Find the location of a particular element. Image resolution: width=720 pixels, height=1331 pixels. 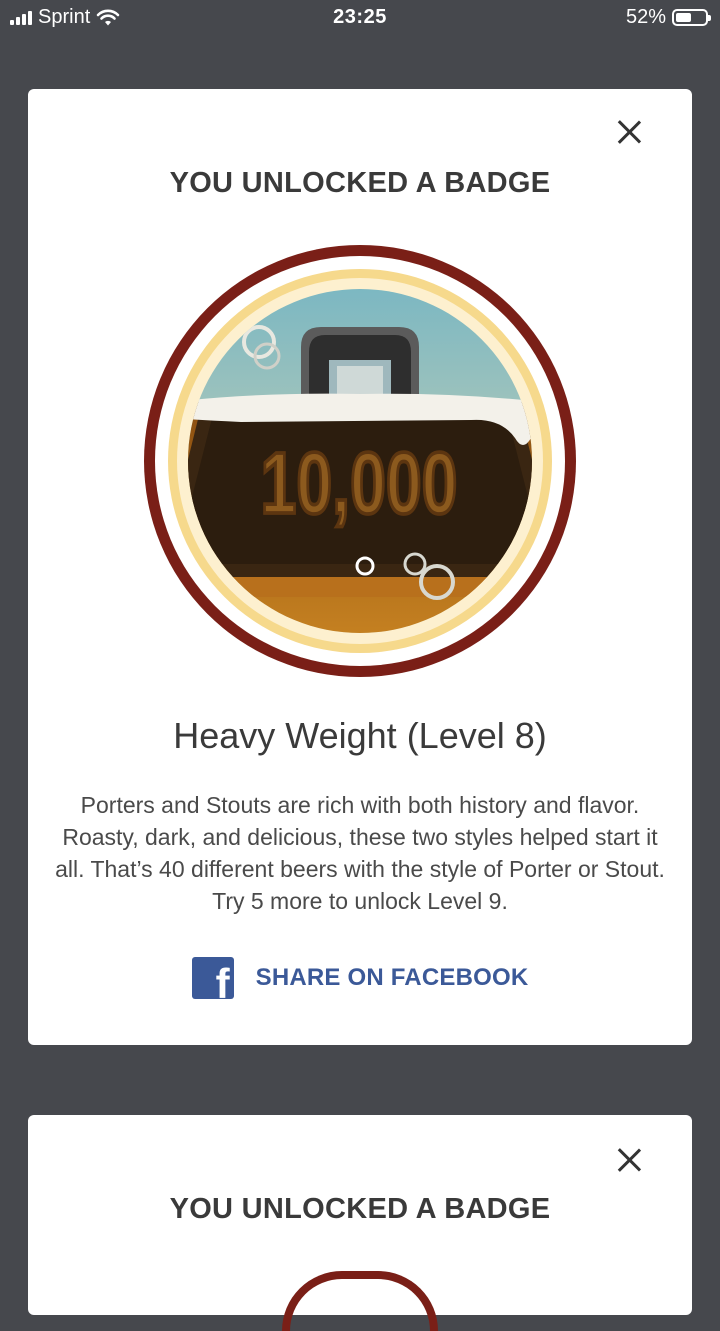

facebook-icon: f is located at coordinates (212, 978).